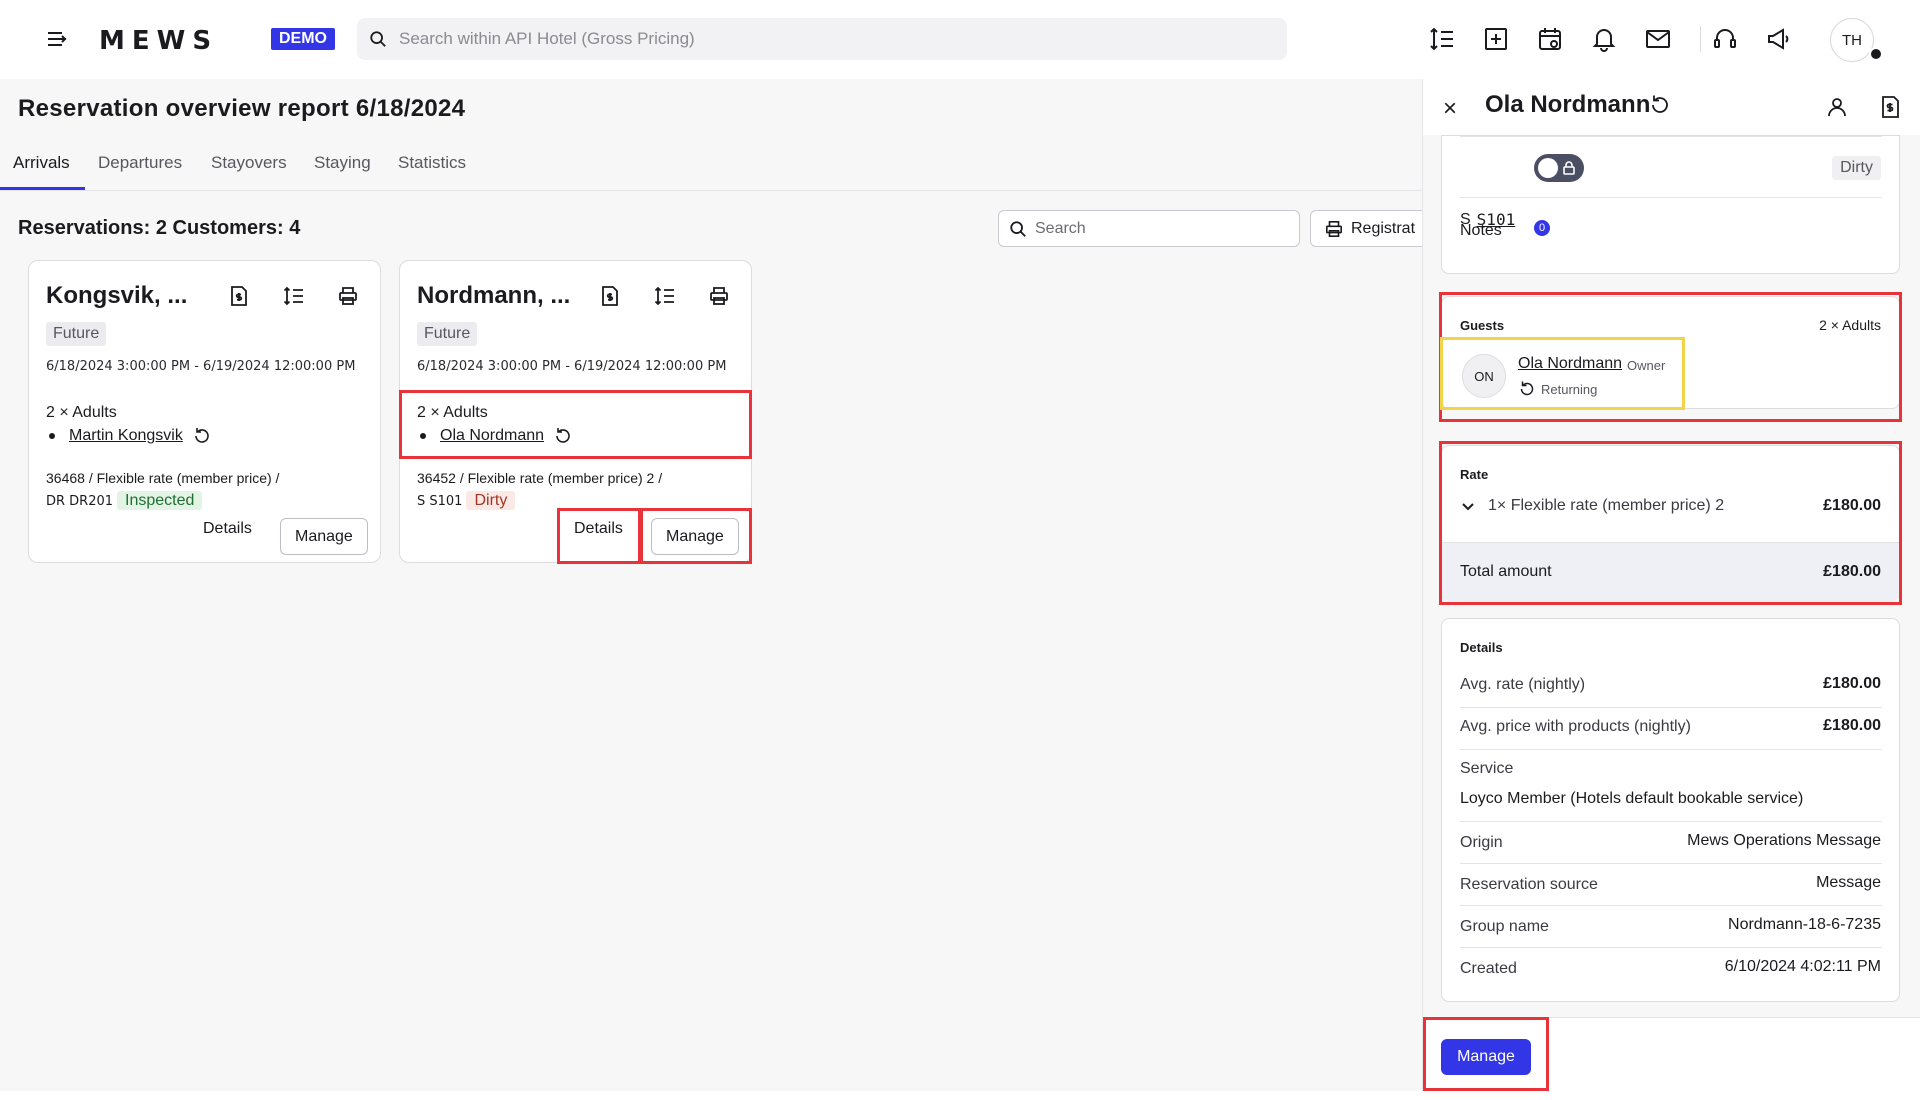 Image resolution: width=1920 pixels, height=1100 pixels. I want to click on search-icon, so click(1018, 228).